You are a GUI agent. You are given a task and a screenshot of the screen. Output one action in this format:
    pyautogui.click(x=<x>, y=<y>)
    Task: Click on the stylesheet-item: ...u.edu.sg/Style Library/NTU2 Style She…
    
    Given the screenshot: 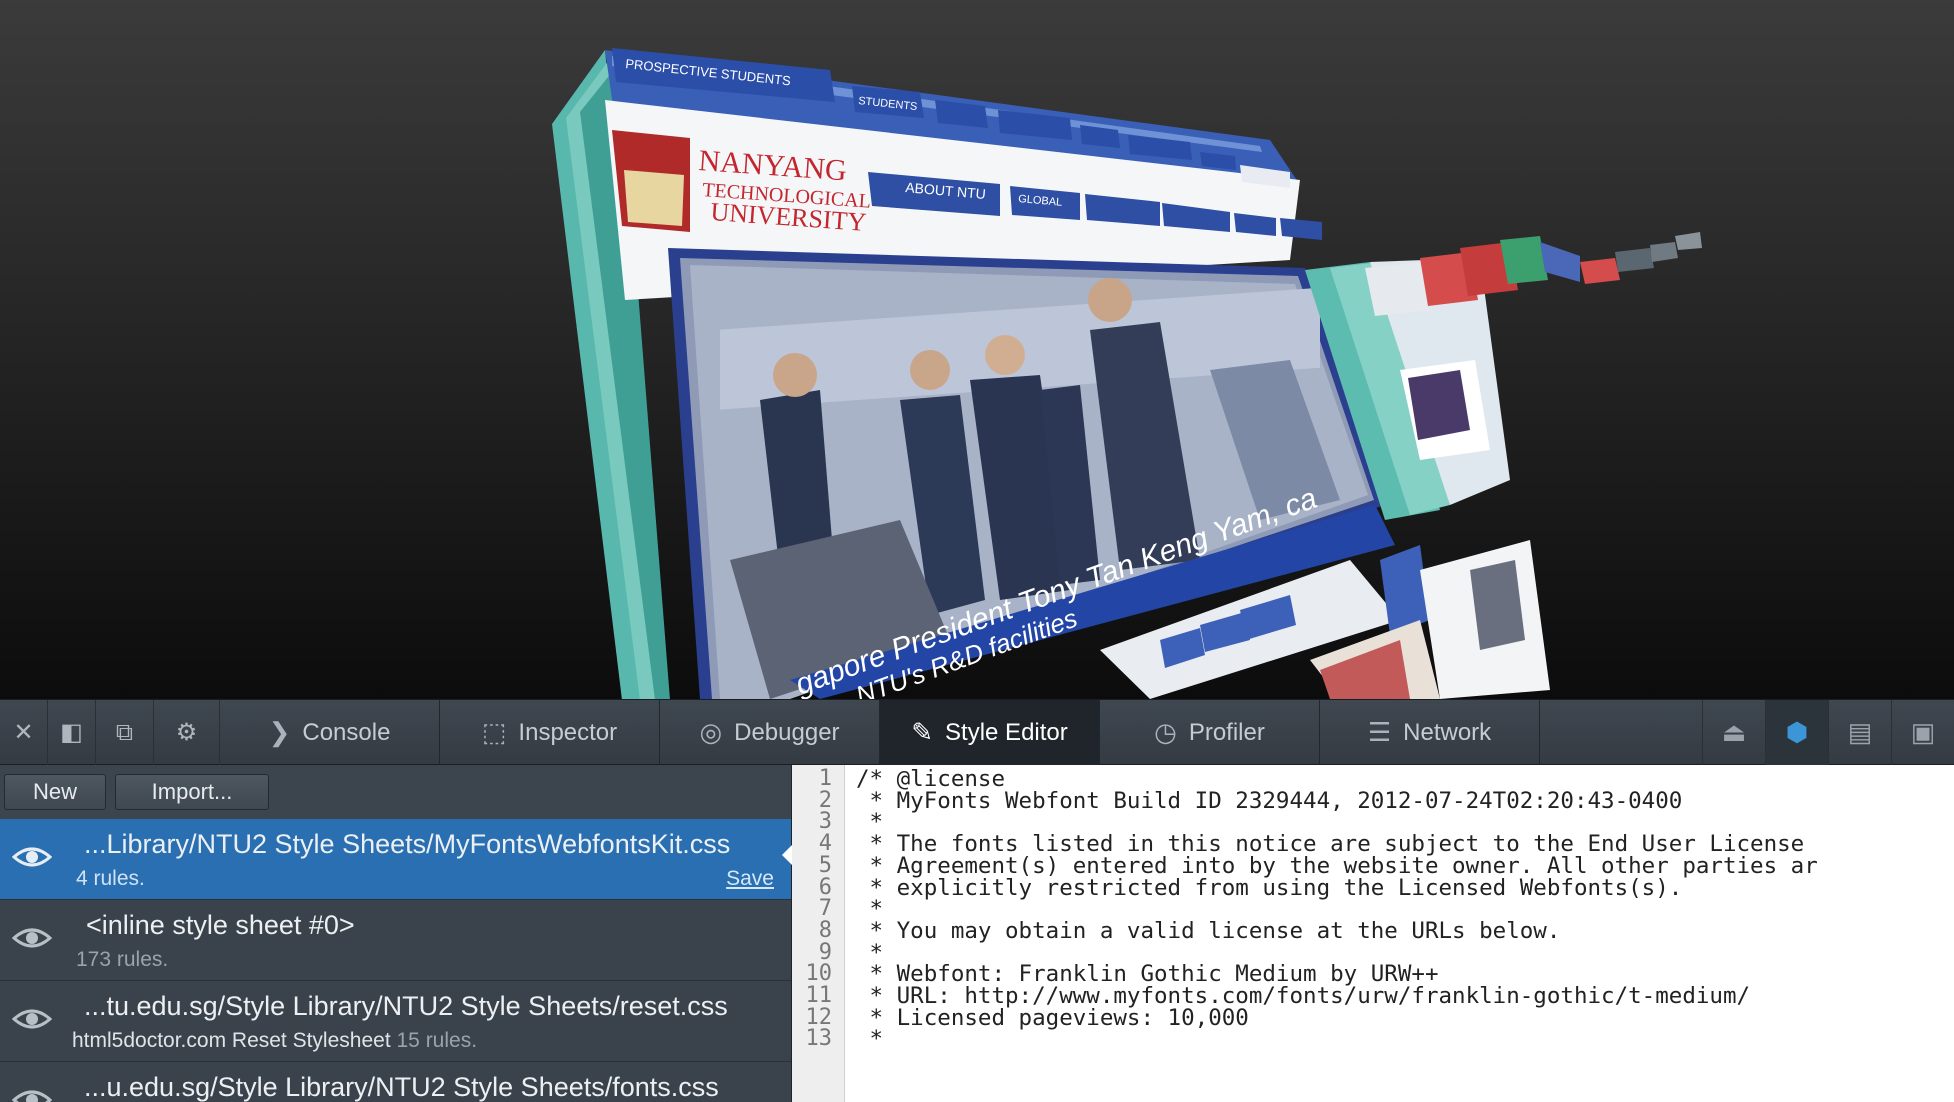 What is the action you would take?
    pyautogui.click(x=395, y=1082)
    